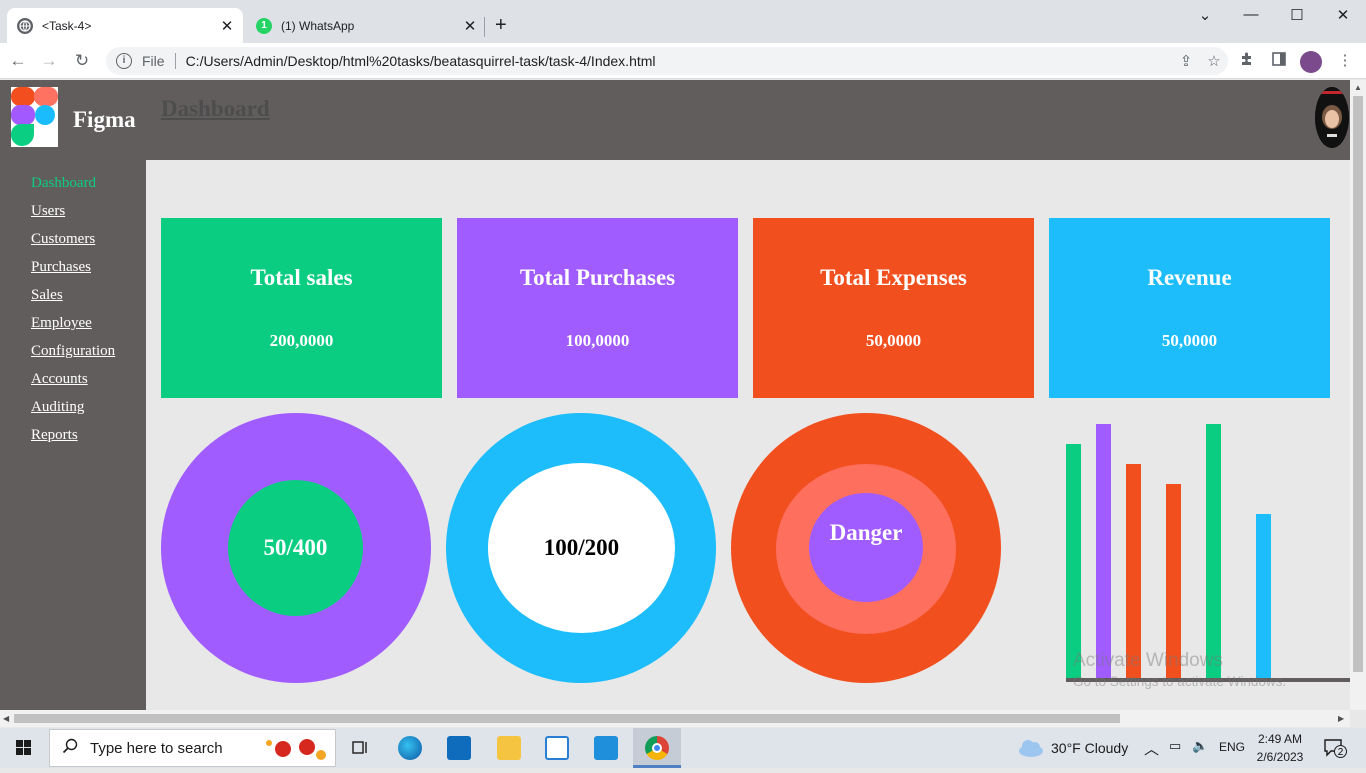 Image resolution: width=1366 pixels, height=773 pixels. Describe the element at coordinates (318, 25) in the screenshot. I see `tab-title: (1) WhatsApp` at that location.